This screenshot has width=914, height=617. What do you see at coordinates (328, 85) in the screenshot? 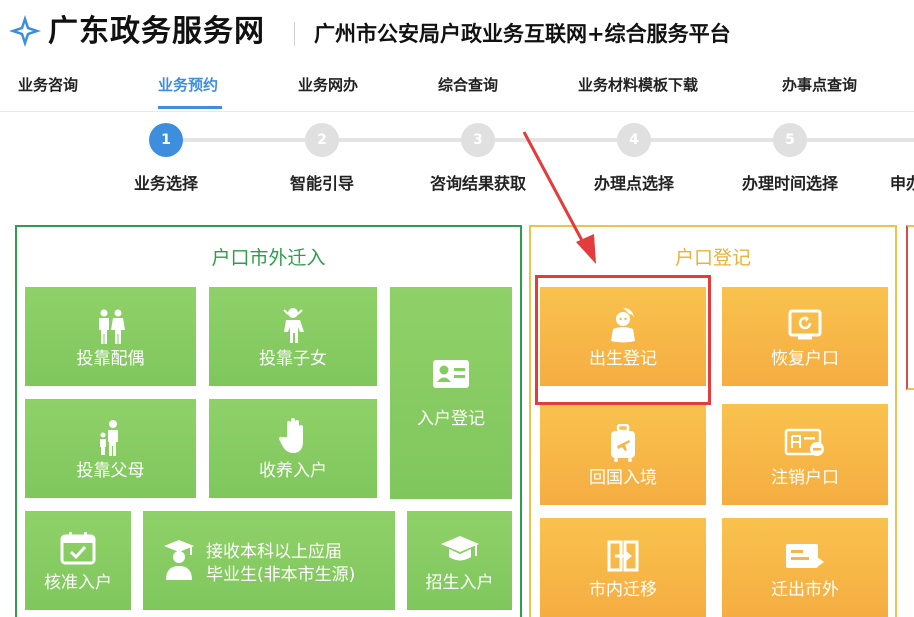
I see `nav-item-online: 业务网办` at bounding box center [328, 85].